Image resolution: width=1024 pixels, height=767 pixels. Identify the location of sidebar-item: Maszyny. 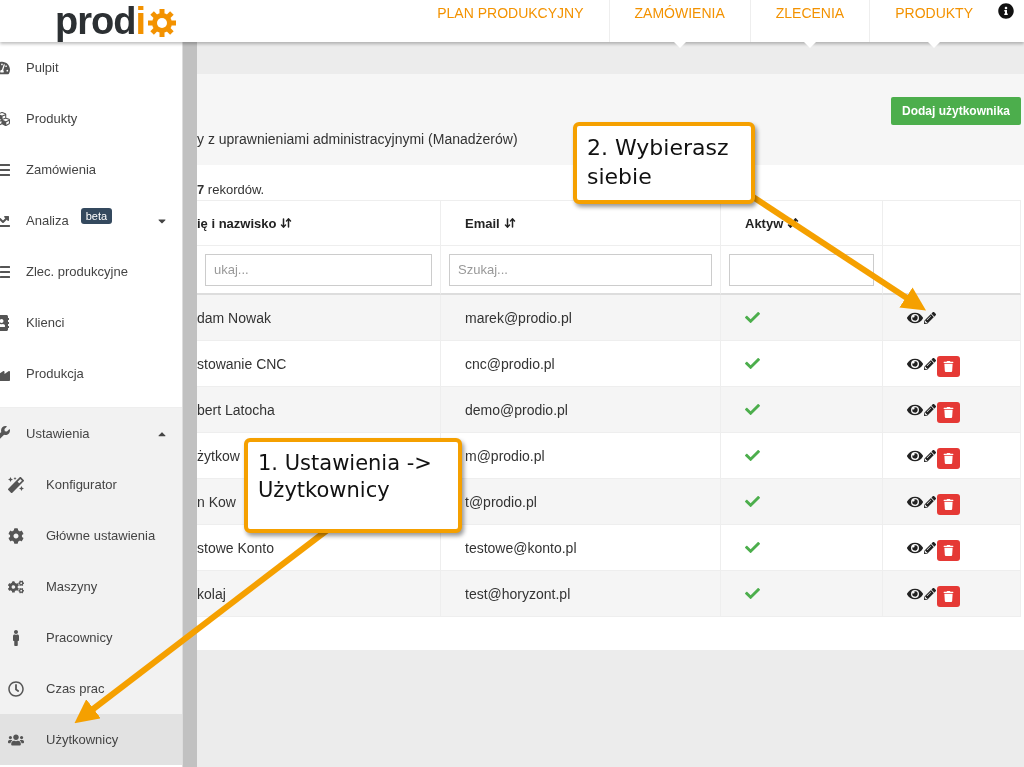
(91, 586).